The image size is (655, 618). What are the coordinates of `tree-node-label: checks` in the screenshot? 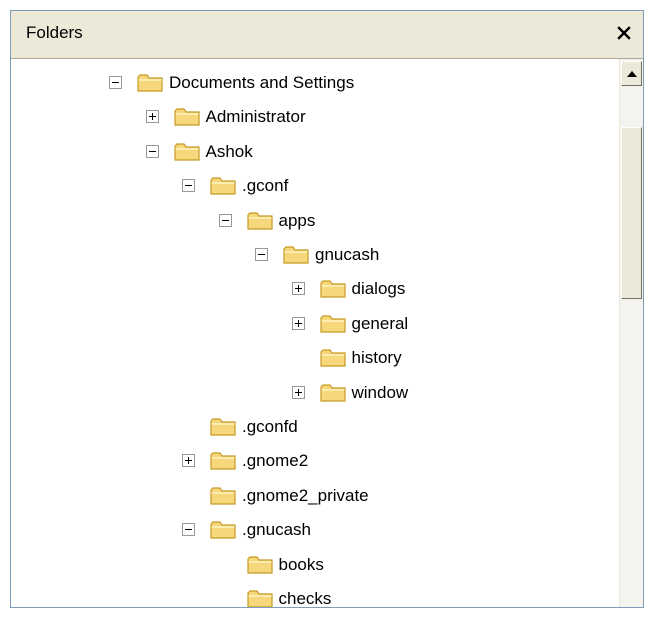 It's located at (305, 598).